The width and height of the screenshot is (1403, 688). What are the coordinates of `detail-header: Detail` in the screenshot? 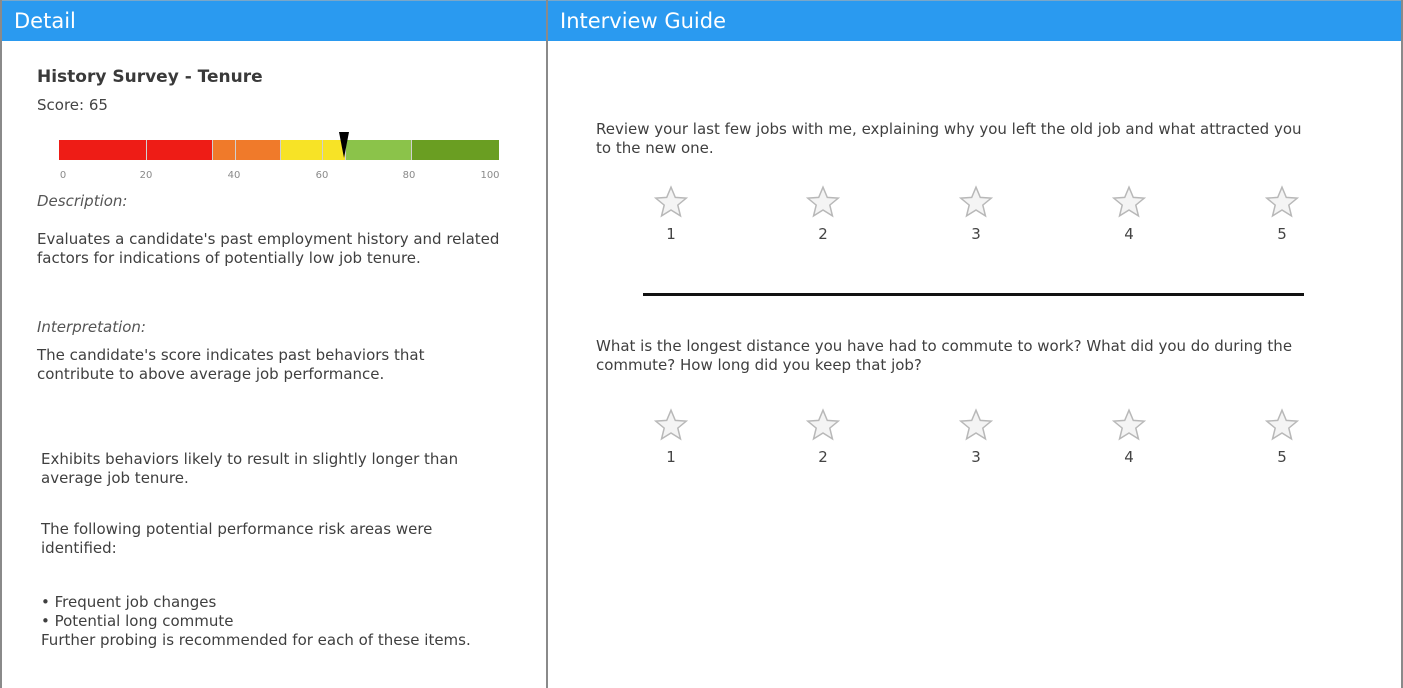 It's located at (274, 20).